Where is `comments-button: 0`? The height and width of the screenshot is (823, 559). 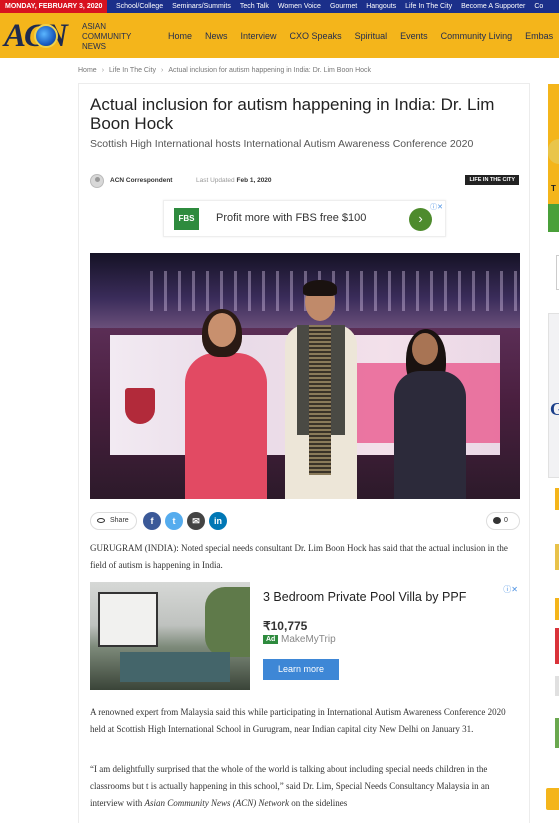
comments-button: 0 is located at coordinates (503, 521).